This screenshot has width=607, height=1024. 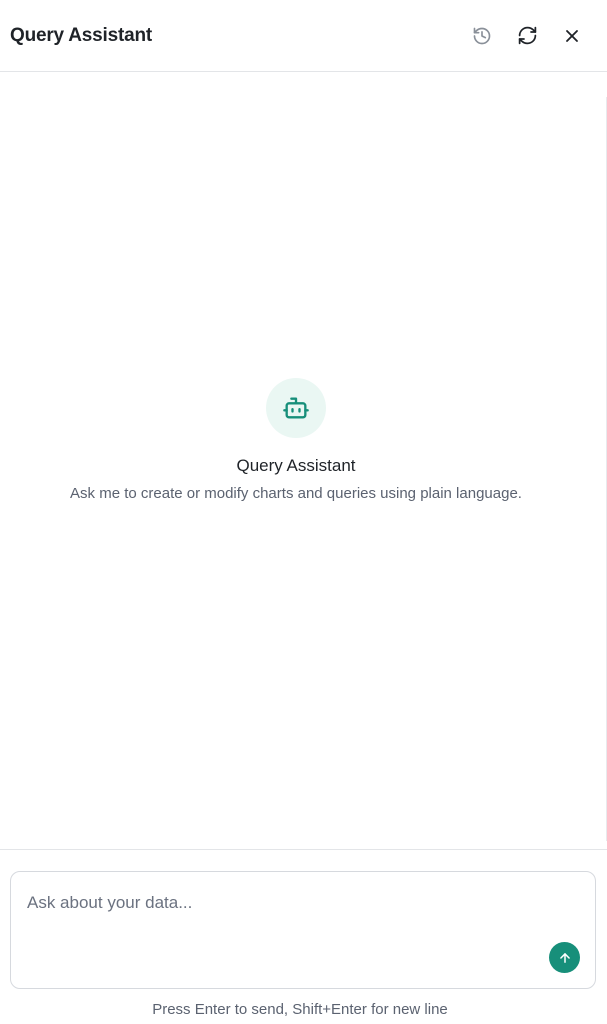 I want to click on close-icon, so click(x=572, y=35).